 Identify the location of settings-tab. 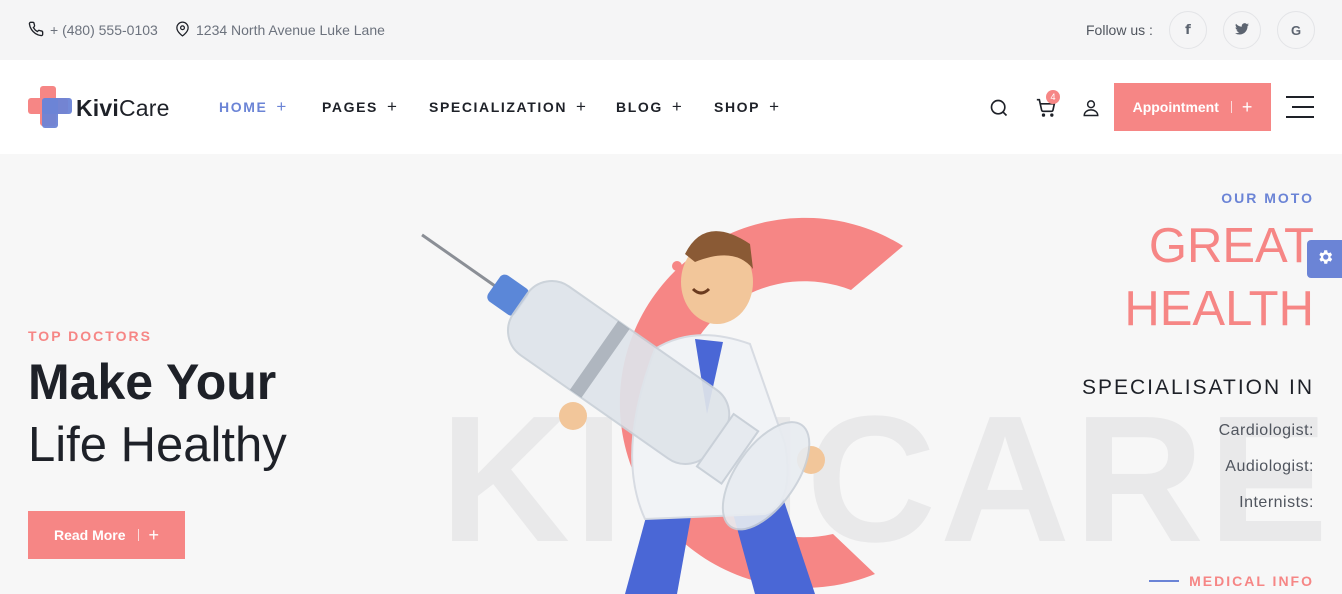
(1324, 259).